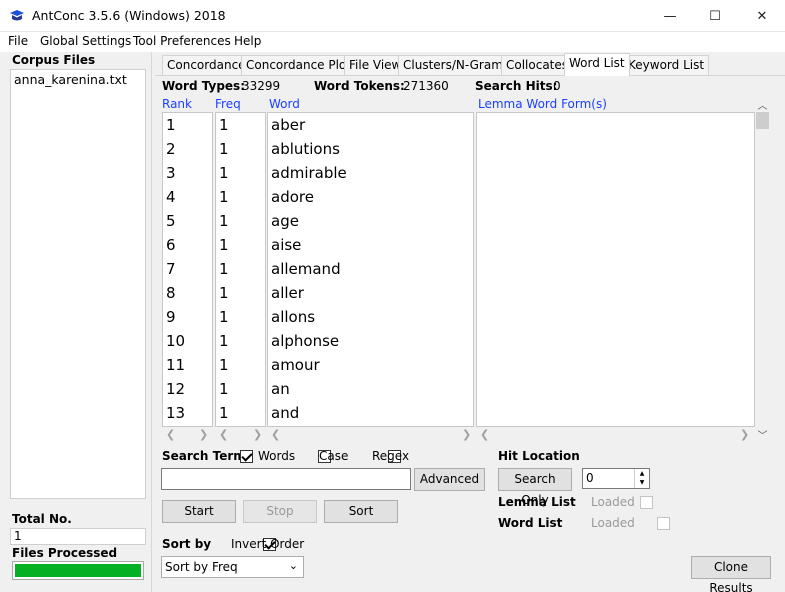 Image resolution: width=785 pixels, height=592 pixels. I want to click on rank-cell: 8, so click(187, 293).